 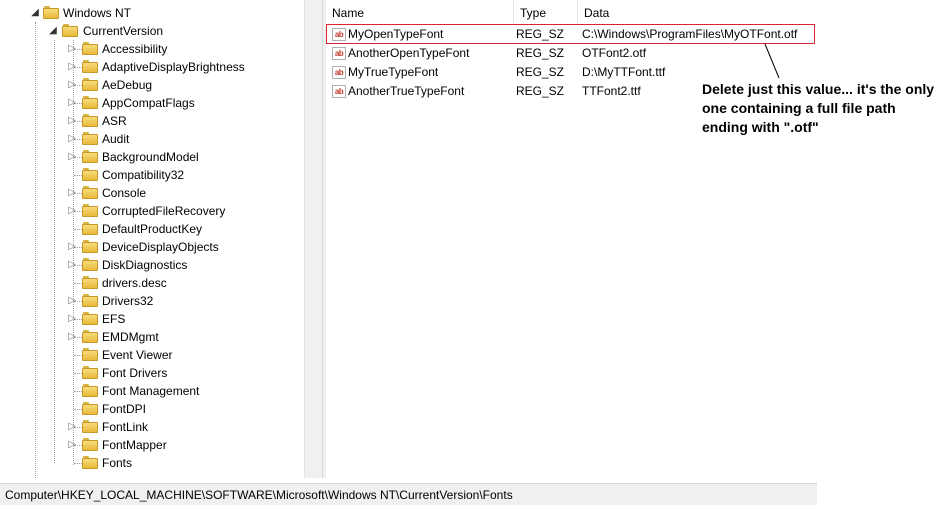 What do you see at coordinates (117, 463) in the screenshot?
I see `tree-item-label: Fonts` at bounding box center [117, 463].